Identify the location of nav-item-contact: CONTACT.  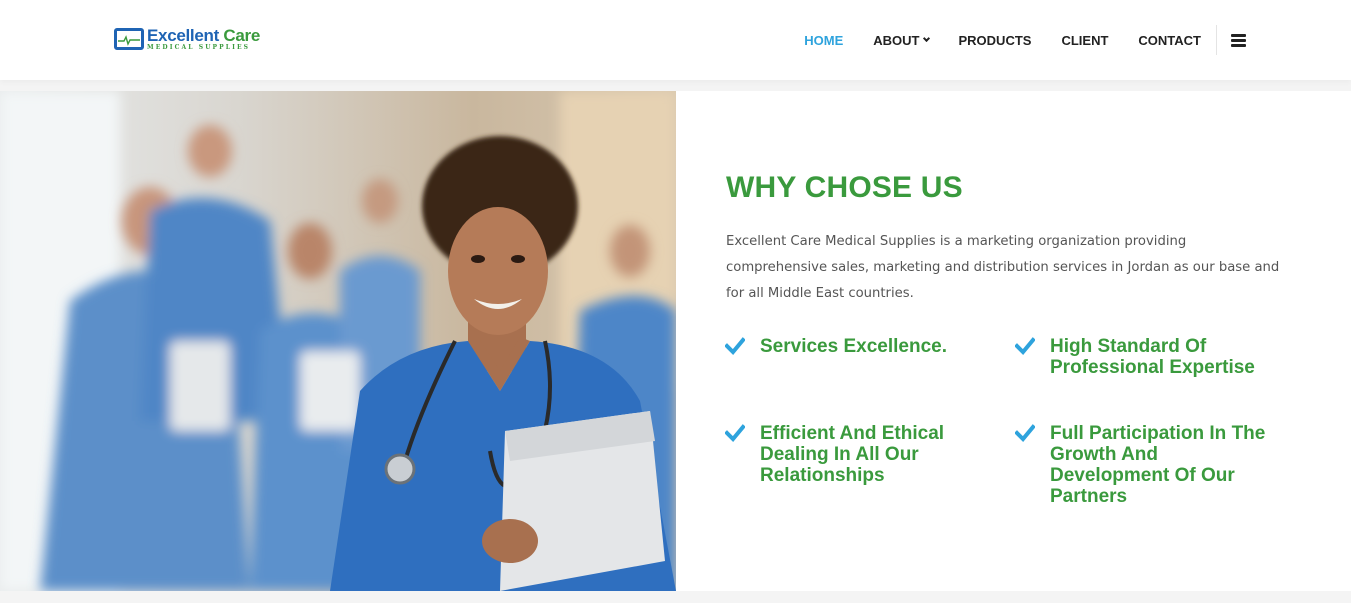
(1169, 40).